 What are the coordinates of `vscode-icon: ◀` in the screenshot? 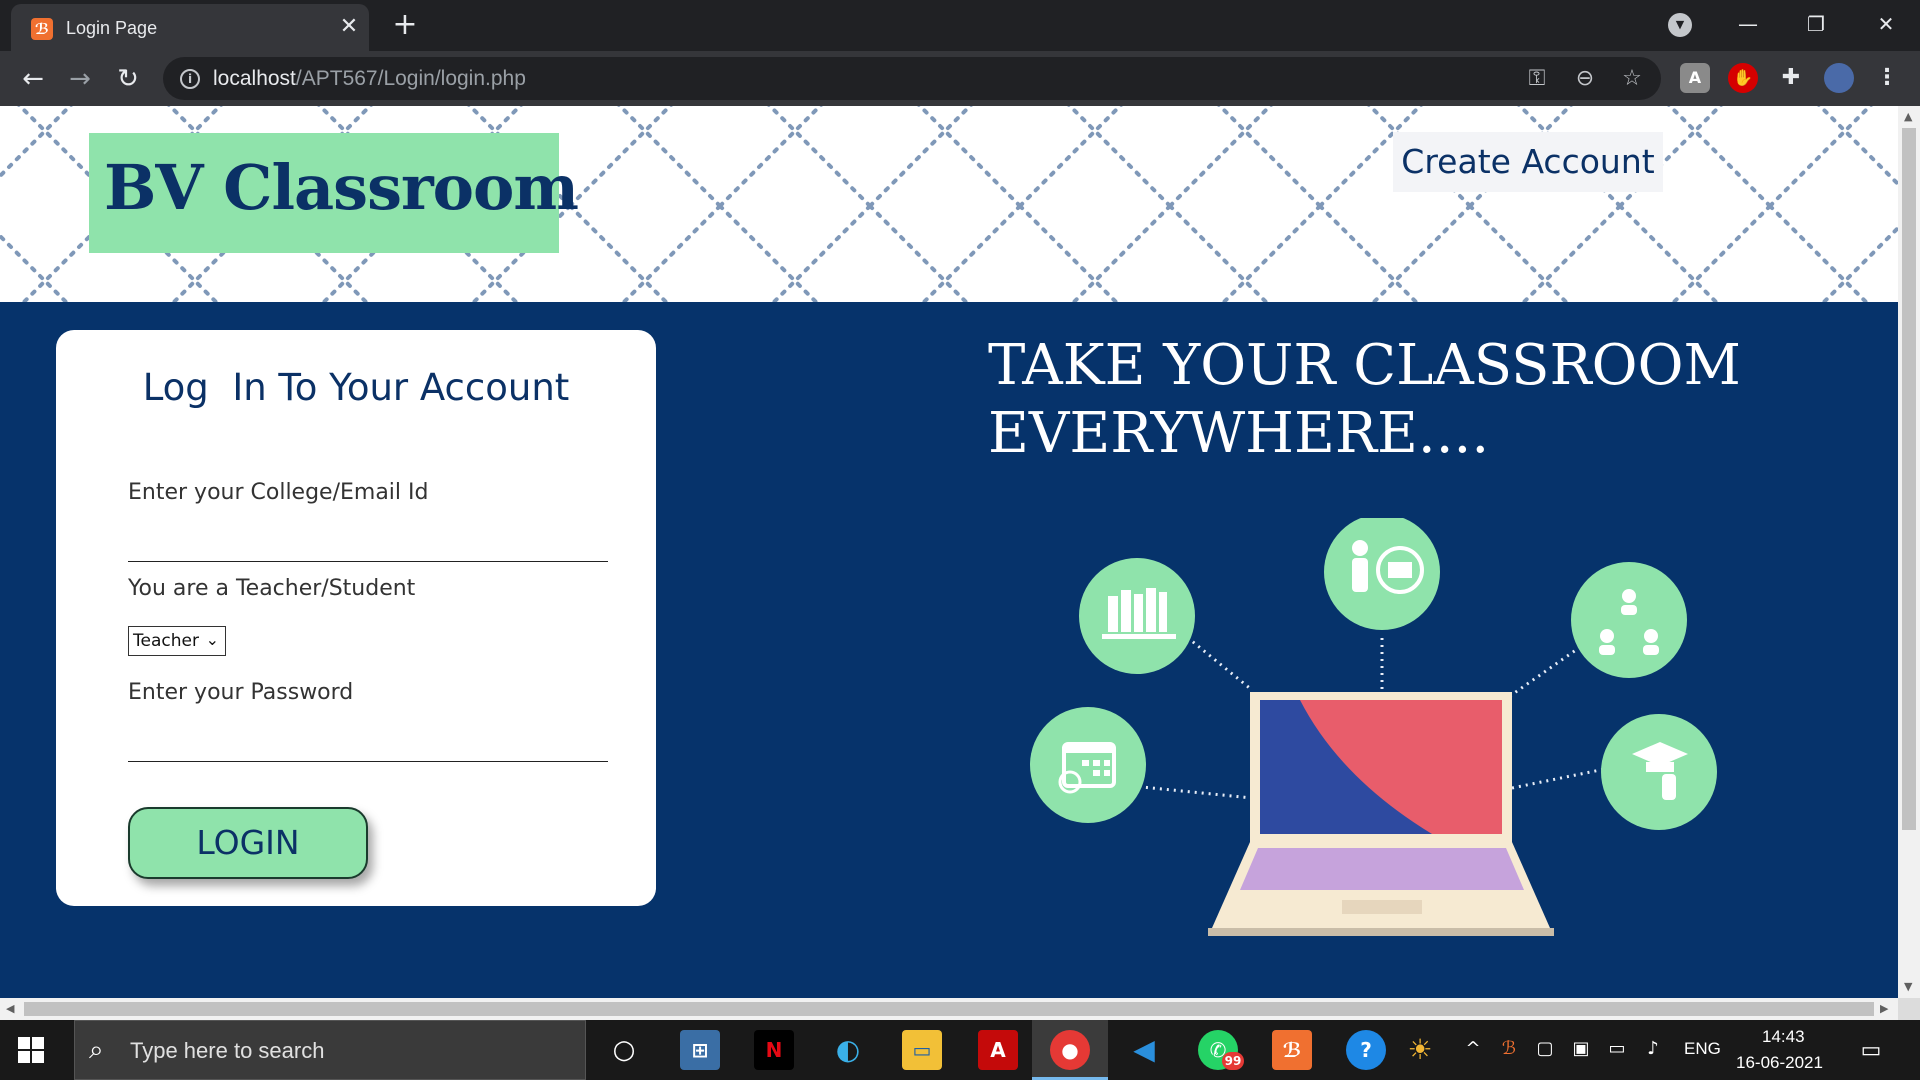 It's located at (1144, 1050).